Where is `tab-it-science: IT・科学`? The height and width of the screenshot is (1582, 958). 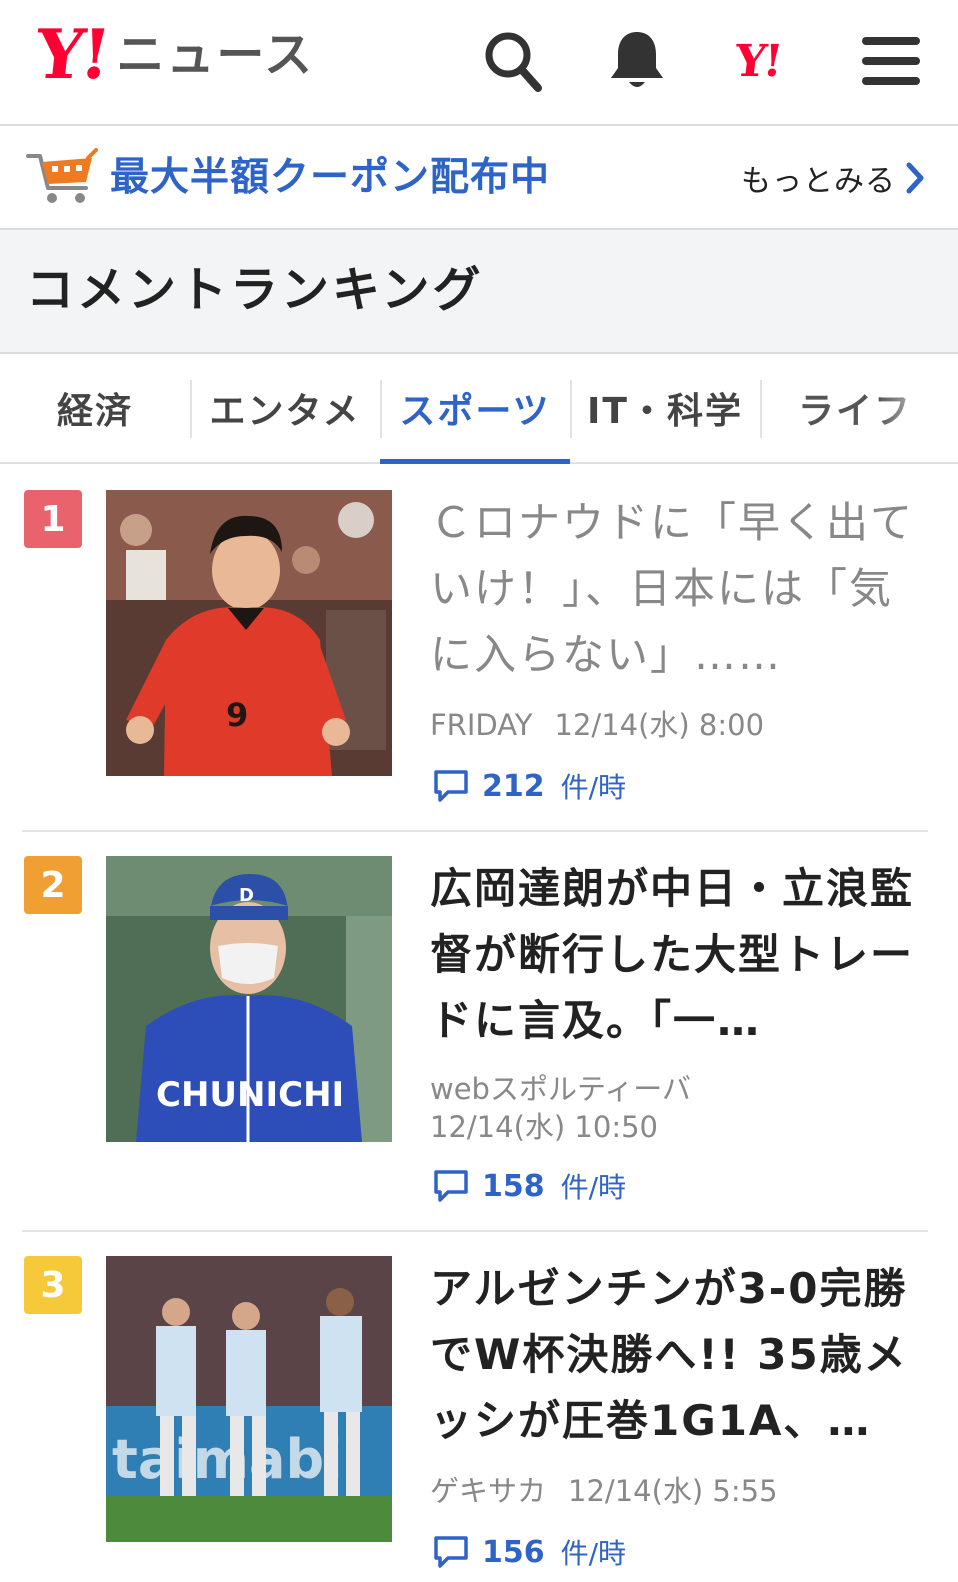
tab-it-science: IT・科学 is located at coordinates (665, 408).